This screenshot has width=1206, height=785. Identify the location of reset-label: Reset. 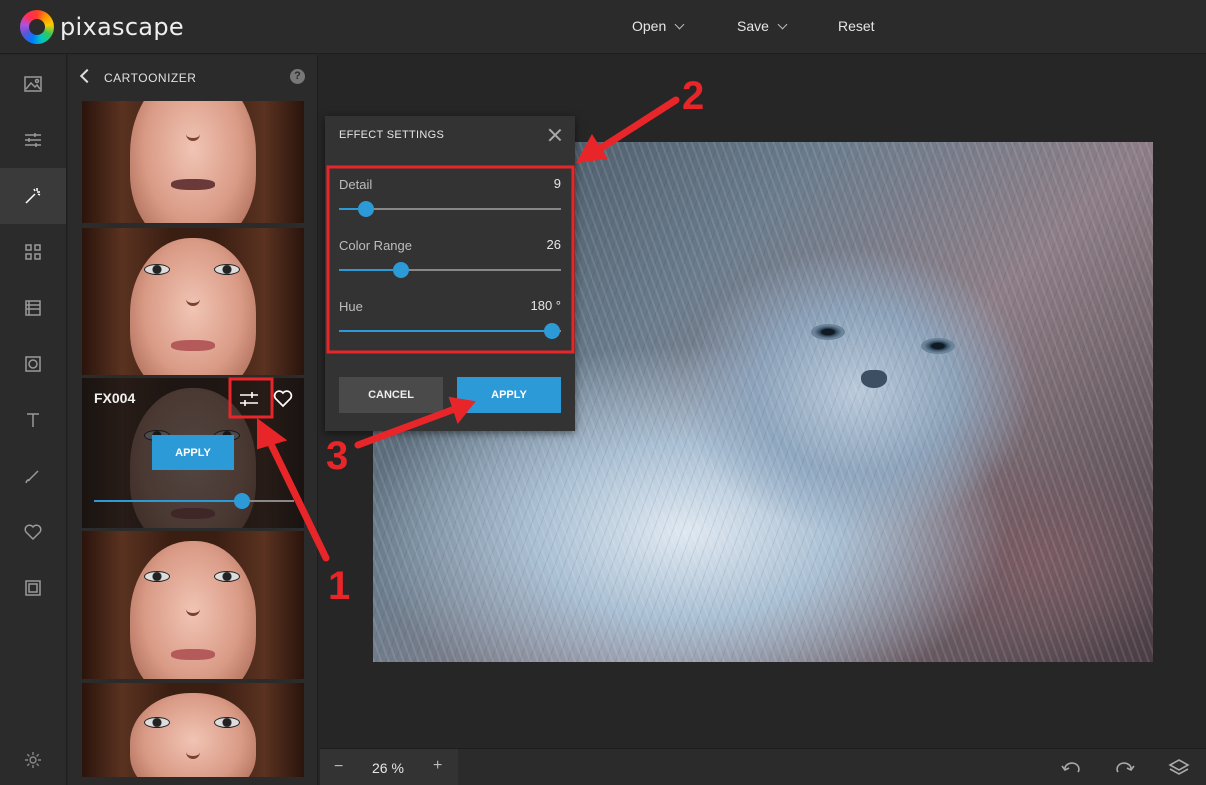
(856, 26).